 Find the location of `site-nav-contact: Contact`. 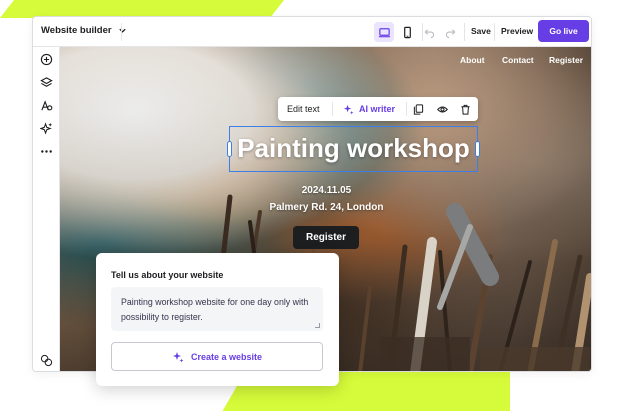

site-nav-contact: Contact is located at coordinates (518, 60).